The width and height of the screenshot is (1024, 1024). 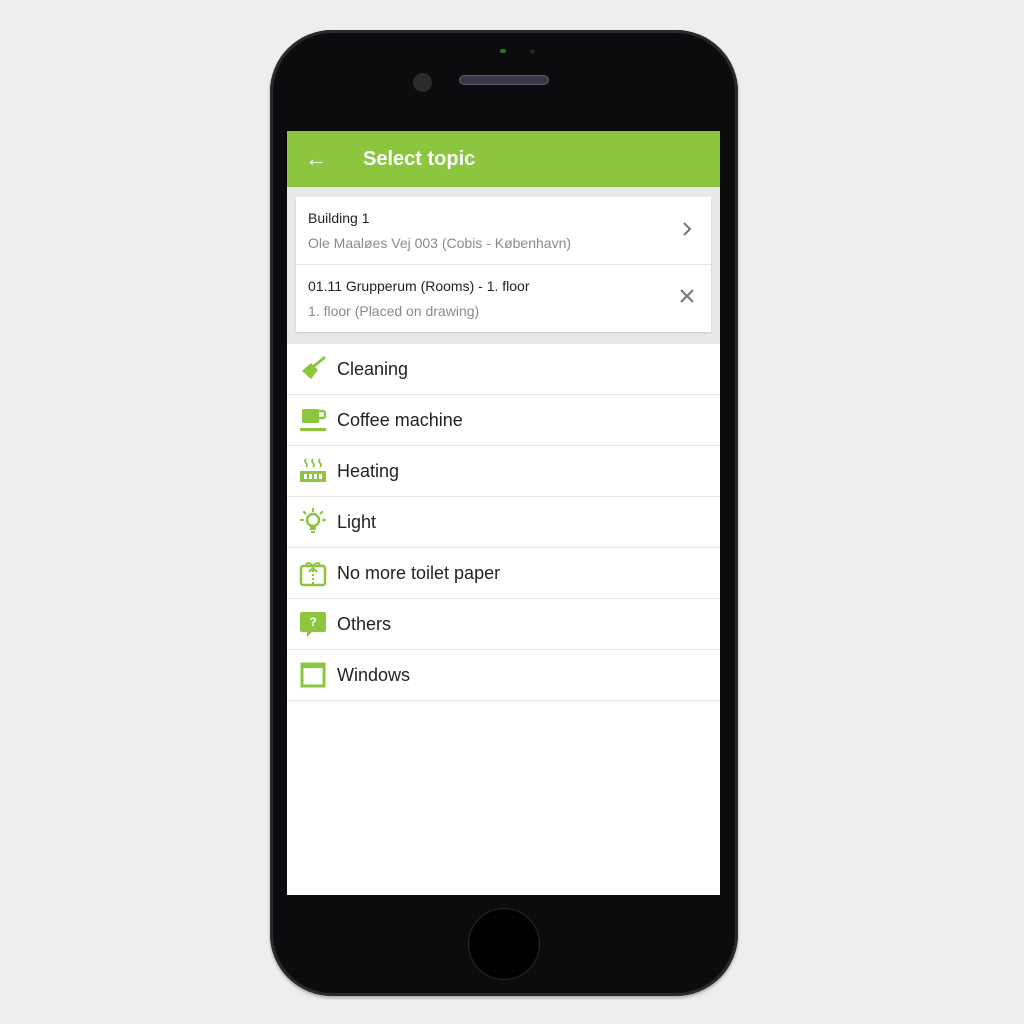 I want to click on topic-label: Coffee machine, so click(x=400, y=419).